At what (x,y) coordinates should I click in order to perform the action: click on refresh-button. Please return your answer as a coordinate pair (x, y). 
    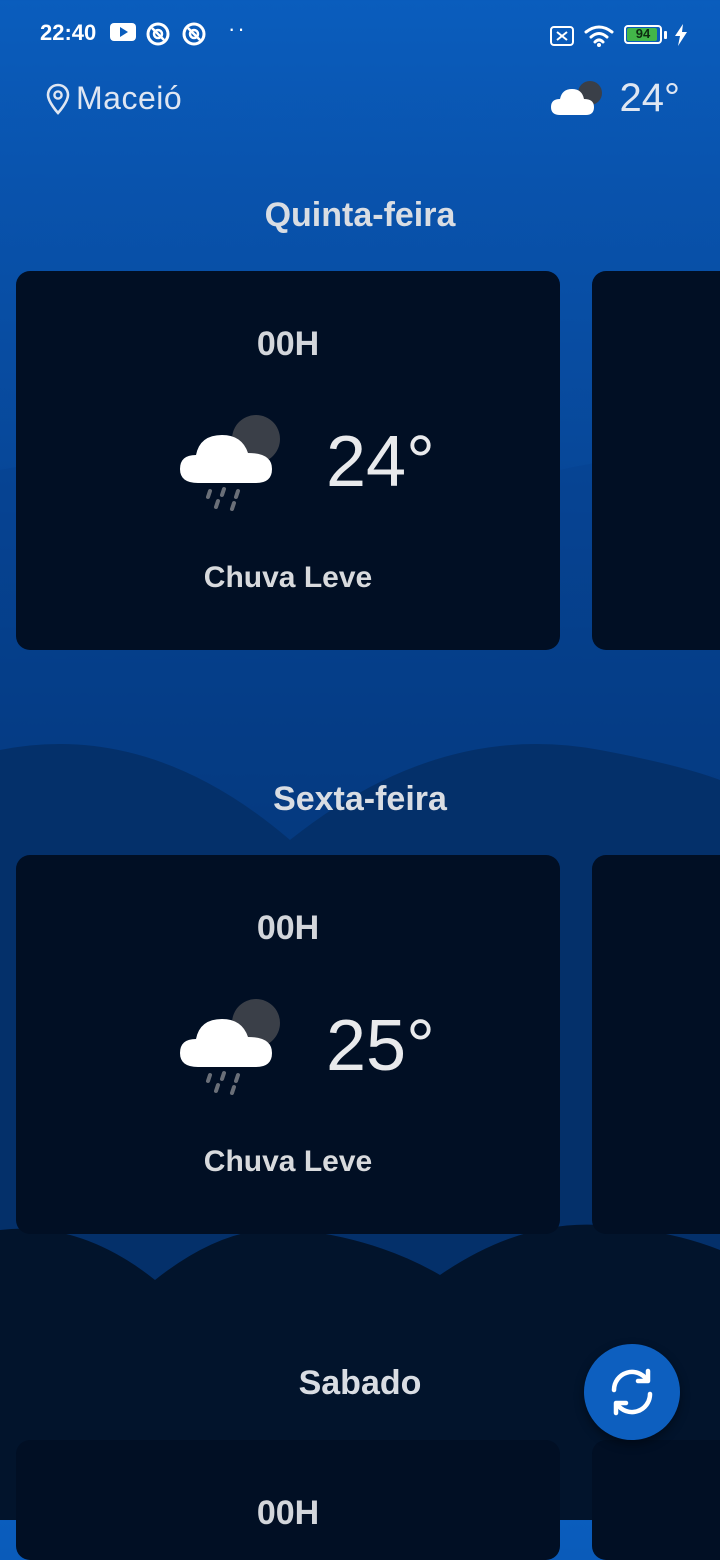
    Looking at the image, I should click on (632, 1392).